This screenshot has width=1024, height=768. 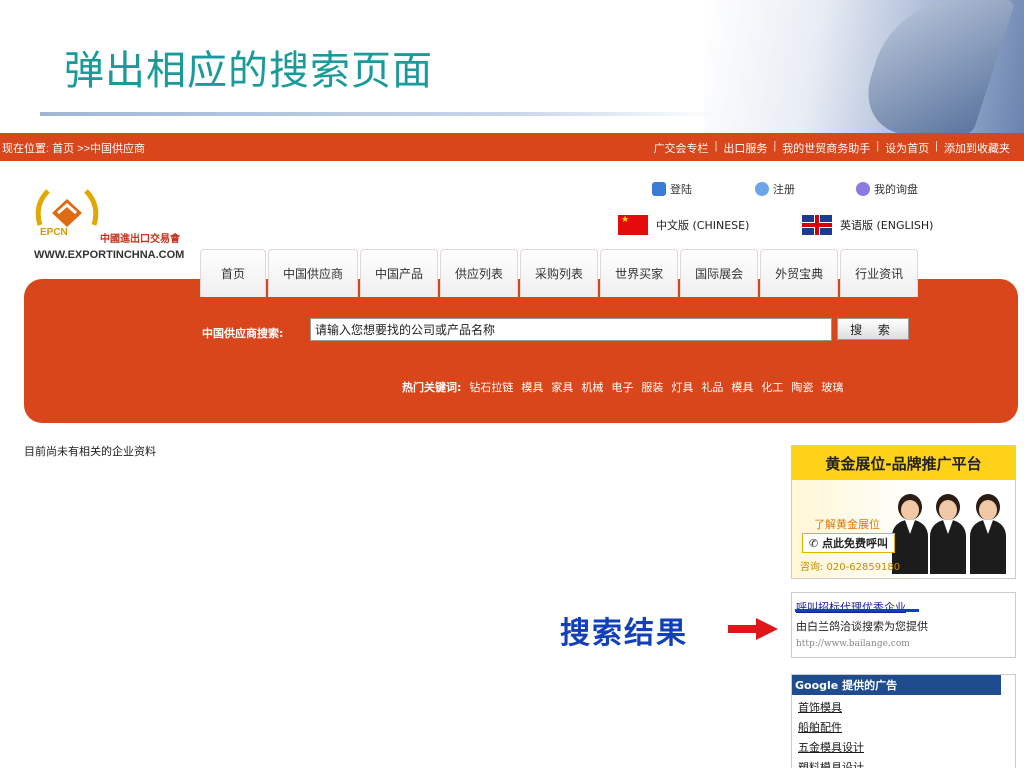 I want to click on register-link: 注册, so click(x=775, y=189).